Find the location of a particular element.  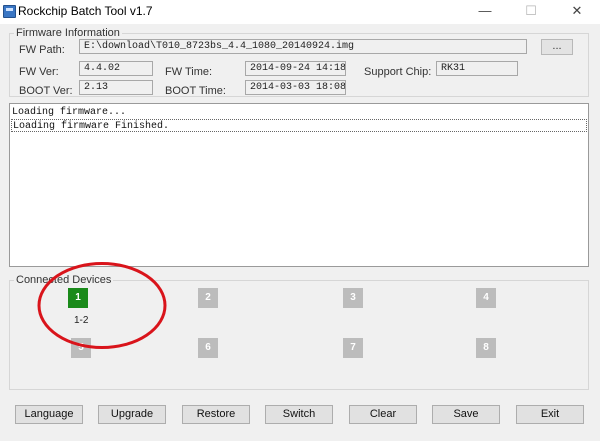

close-button: ✕ is located at coordinates (577, 12).